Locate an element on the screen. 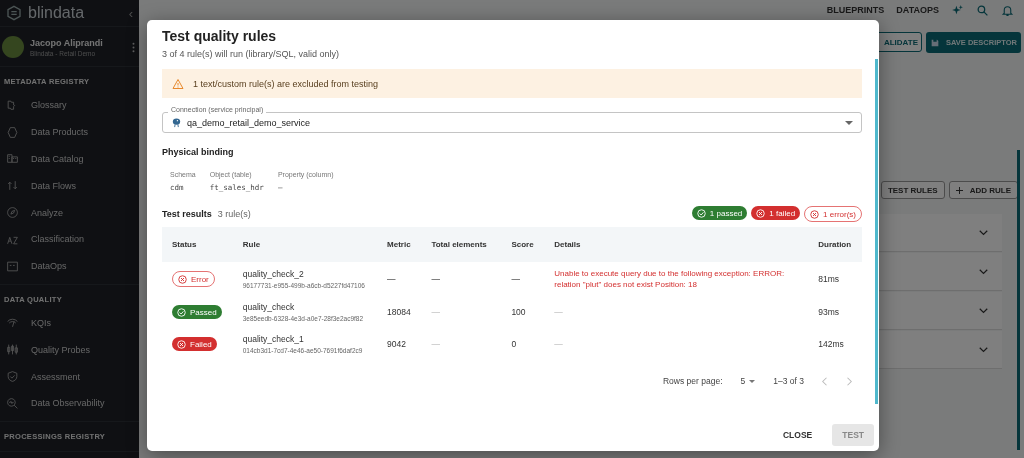 Image resolution: width=1024 pixels, height=458 pixels. collapse-icon: ‹ is located at coordinates (130, 13).